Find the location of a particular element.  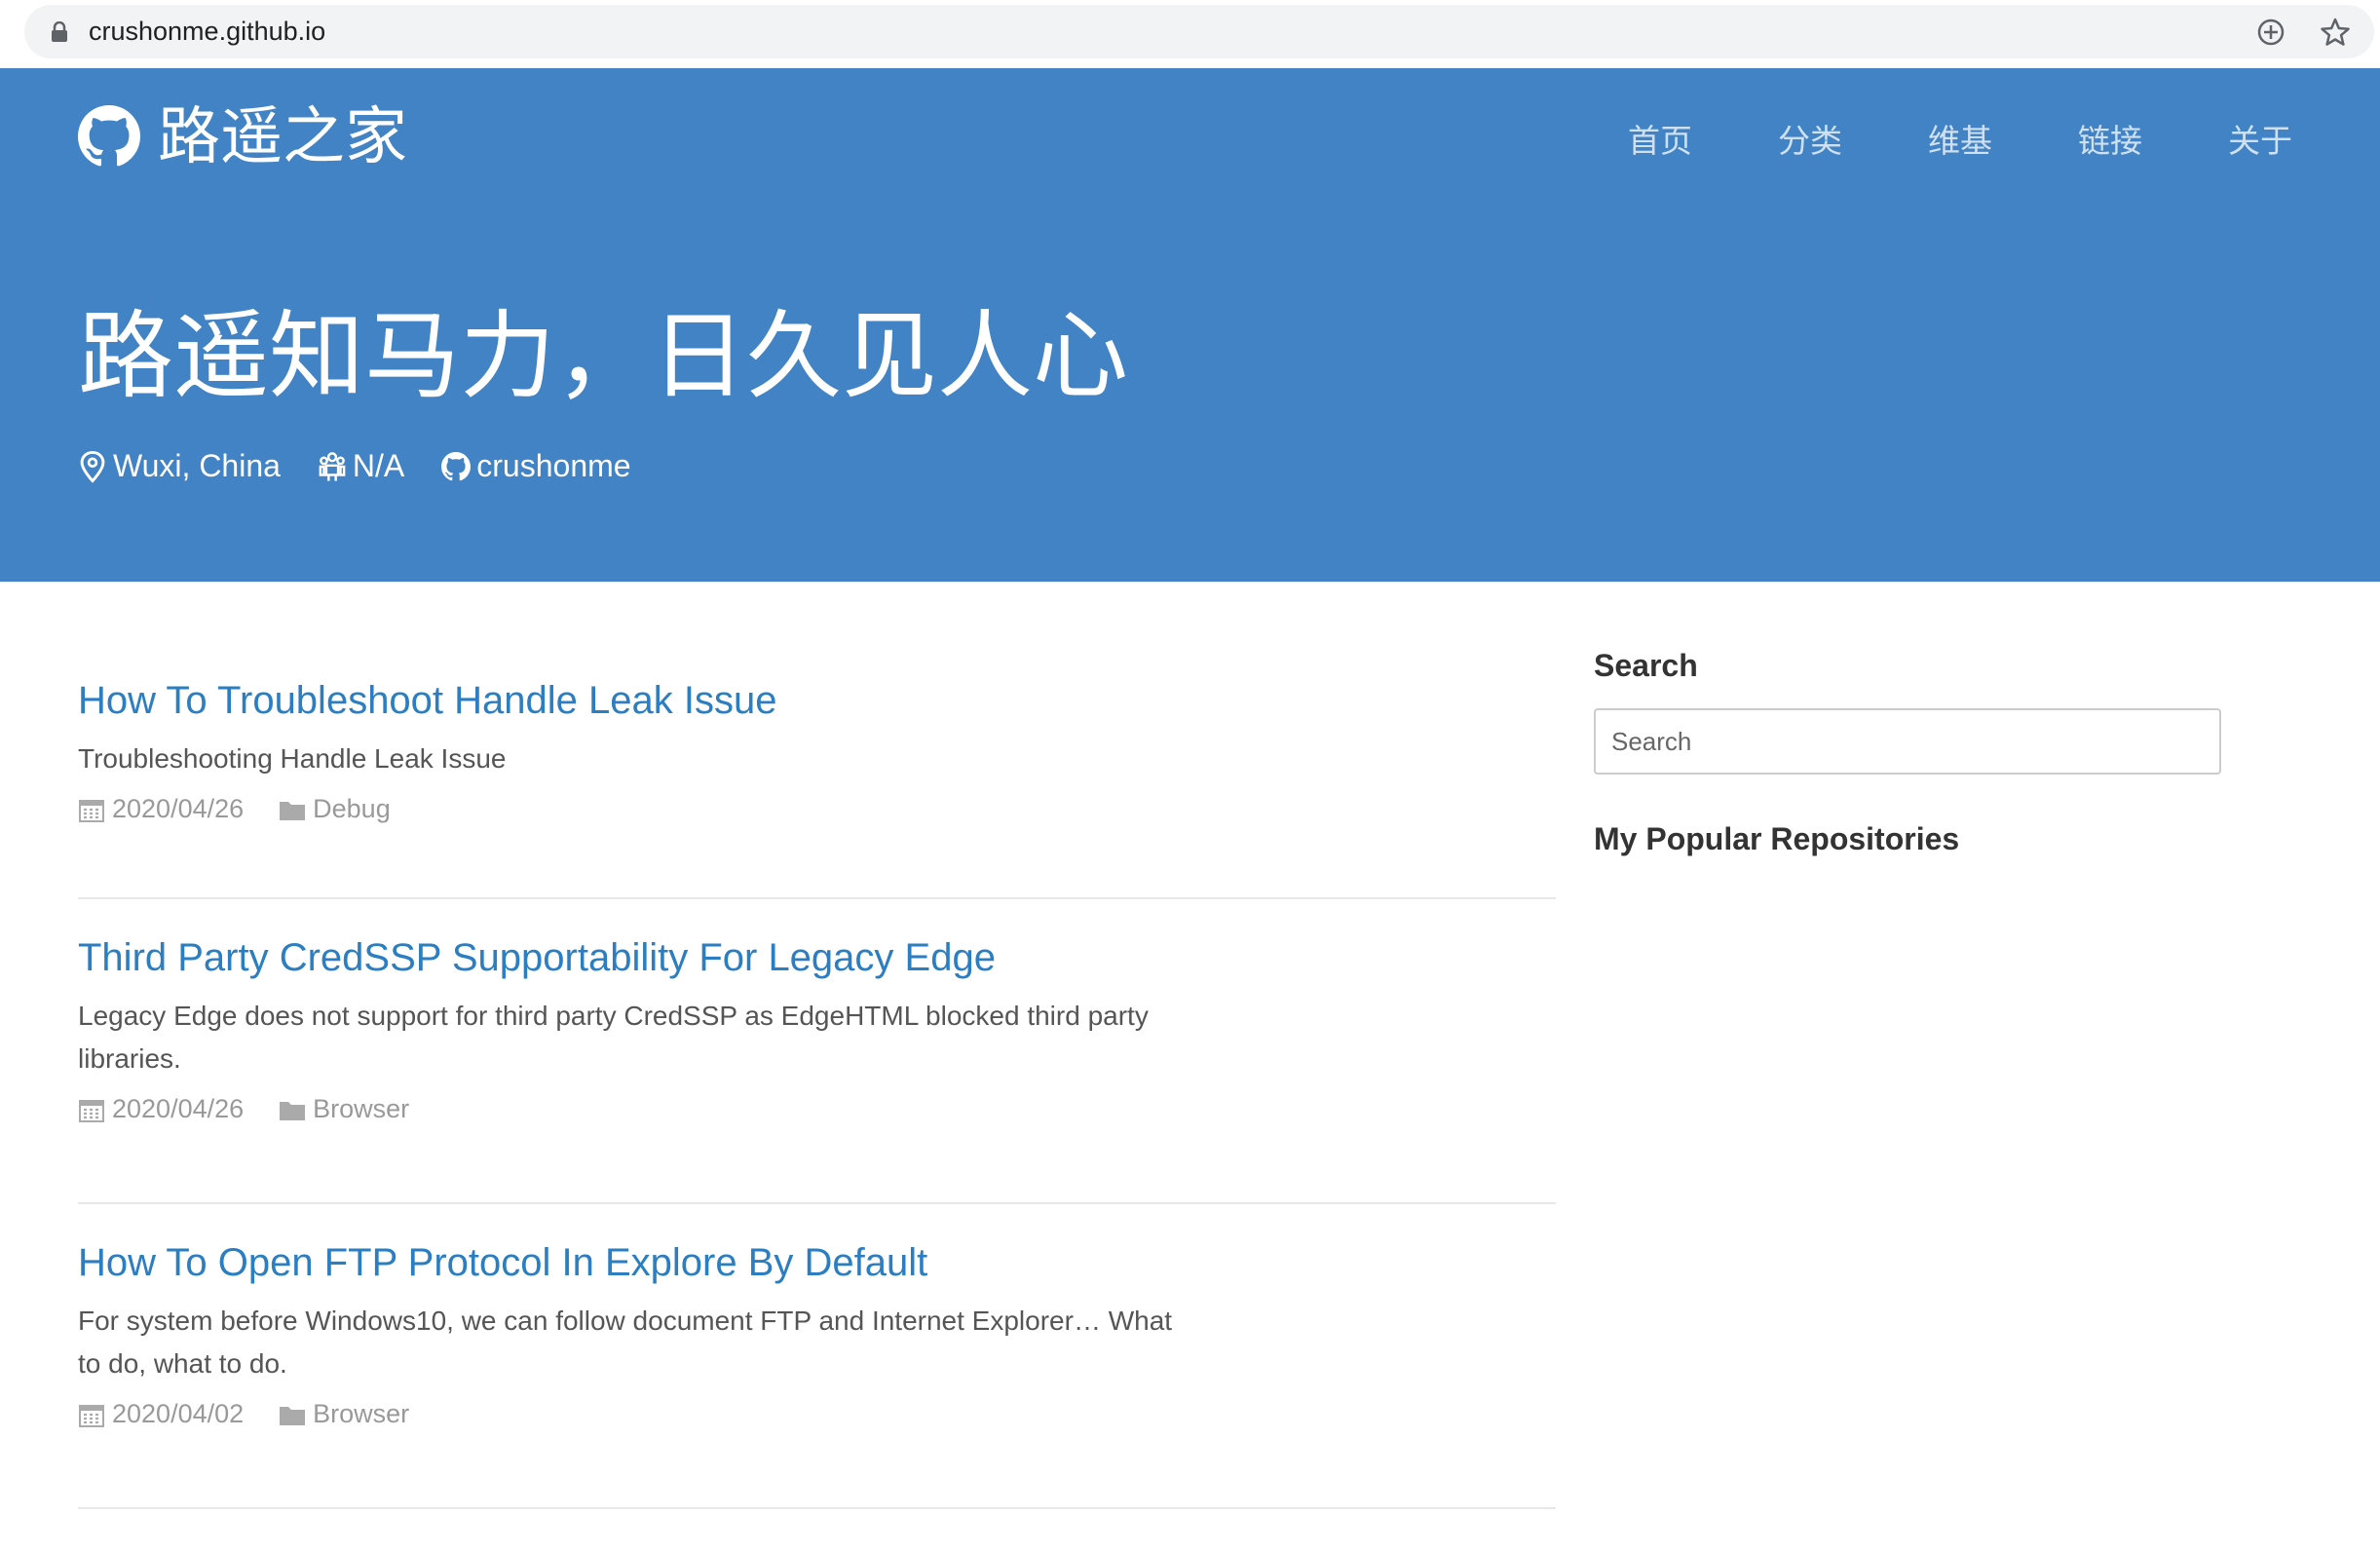

github-username: crushonme is located at coordinates (553, 465).